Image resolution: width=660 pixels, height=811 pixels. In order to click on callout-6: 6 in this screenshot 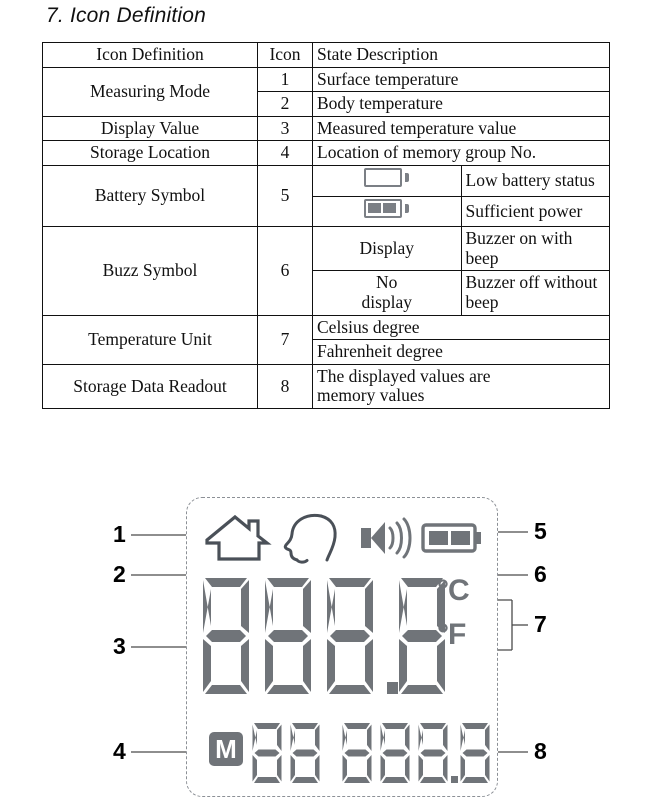, I will do `click(540, 574)`.